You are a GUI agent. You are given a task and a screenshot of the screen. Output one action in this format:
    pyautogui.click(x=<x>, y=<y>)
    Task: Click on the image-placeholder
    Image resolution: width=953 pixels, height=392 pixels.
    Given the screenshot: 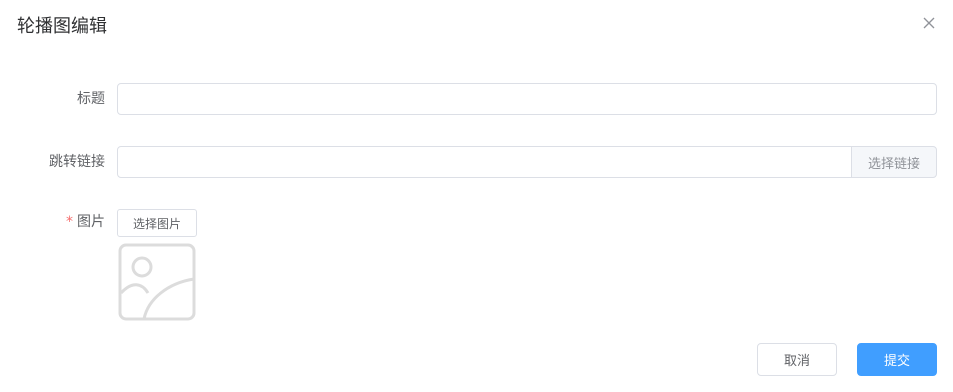 What is the action you would take?
    pyautogui.click(x=157, y=282)
    